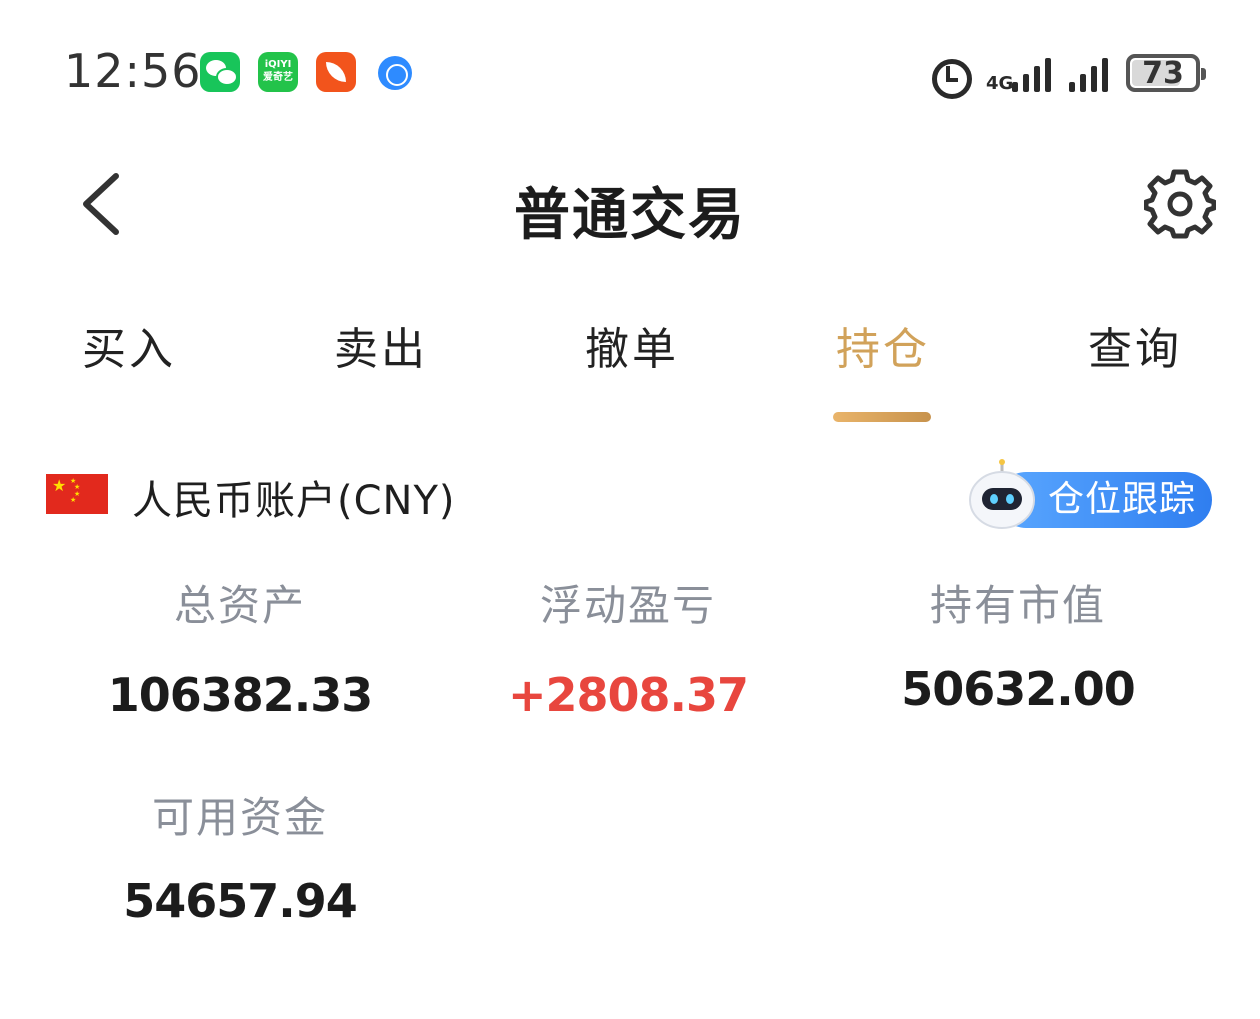 This screenshot has width=1260, height=1019. I want to click on status-bar: 12:56 iQIYI 爱奇艺 4G 73, so click(630, 70).